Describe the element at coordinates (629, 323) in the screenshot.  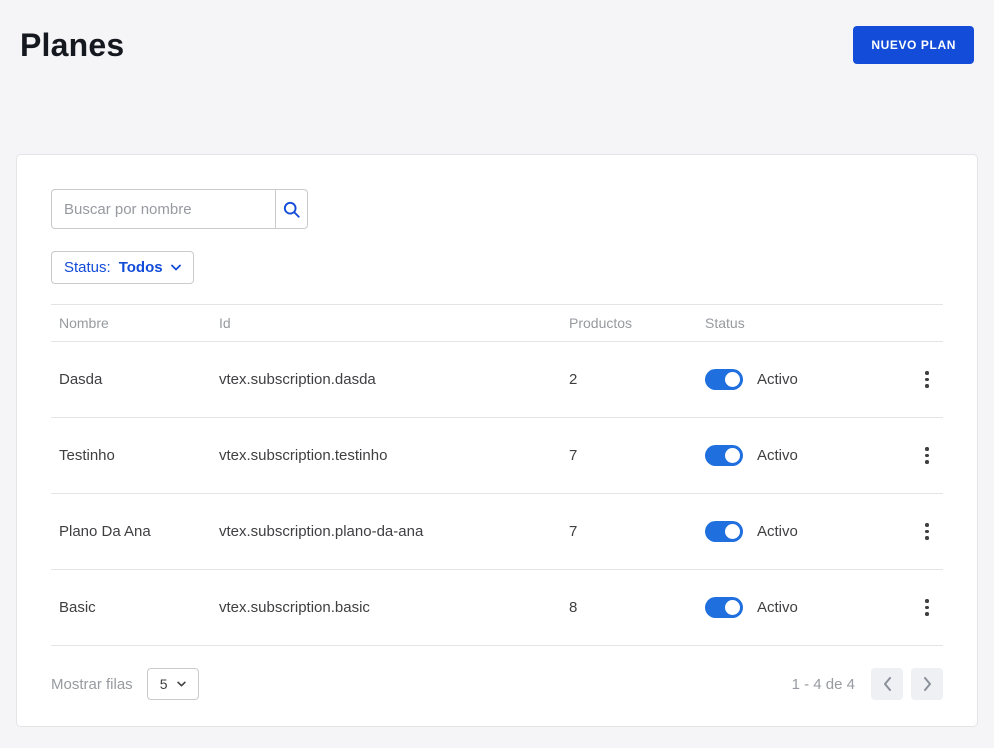
I see `column-header-productos: Productos` at that location.